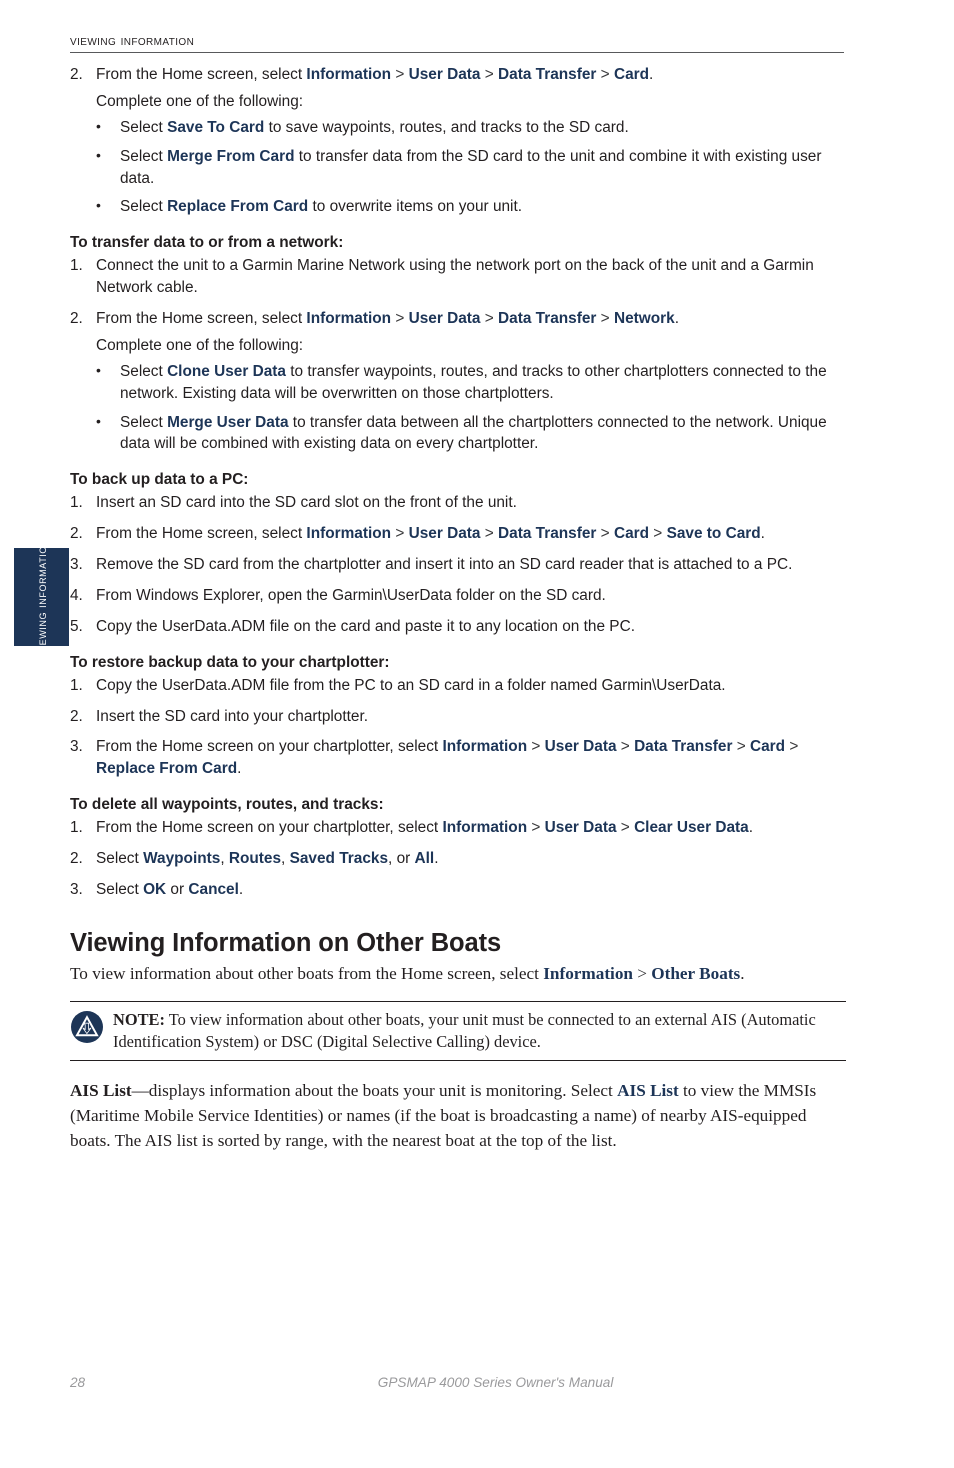 Image resolution: width=954 pixels, height=1468 pixels. I want to click on garmin-note-icon, so click(87, 1027).